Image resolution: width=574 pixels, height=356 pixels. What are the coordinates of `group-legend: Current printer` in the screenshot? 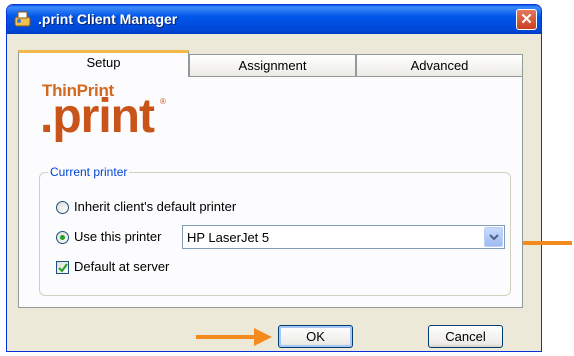 It's located at (89, 172).